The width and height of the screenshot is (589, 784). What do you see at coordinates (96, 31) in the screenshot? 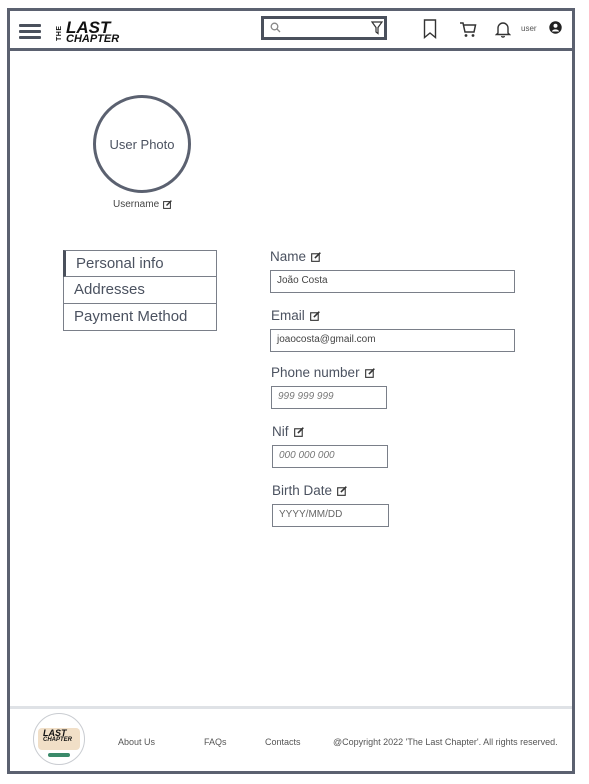
I see `site-logo: THE LAST CHAPTER` at bounding box center [96, 31].